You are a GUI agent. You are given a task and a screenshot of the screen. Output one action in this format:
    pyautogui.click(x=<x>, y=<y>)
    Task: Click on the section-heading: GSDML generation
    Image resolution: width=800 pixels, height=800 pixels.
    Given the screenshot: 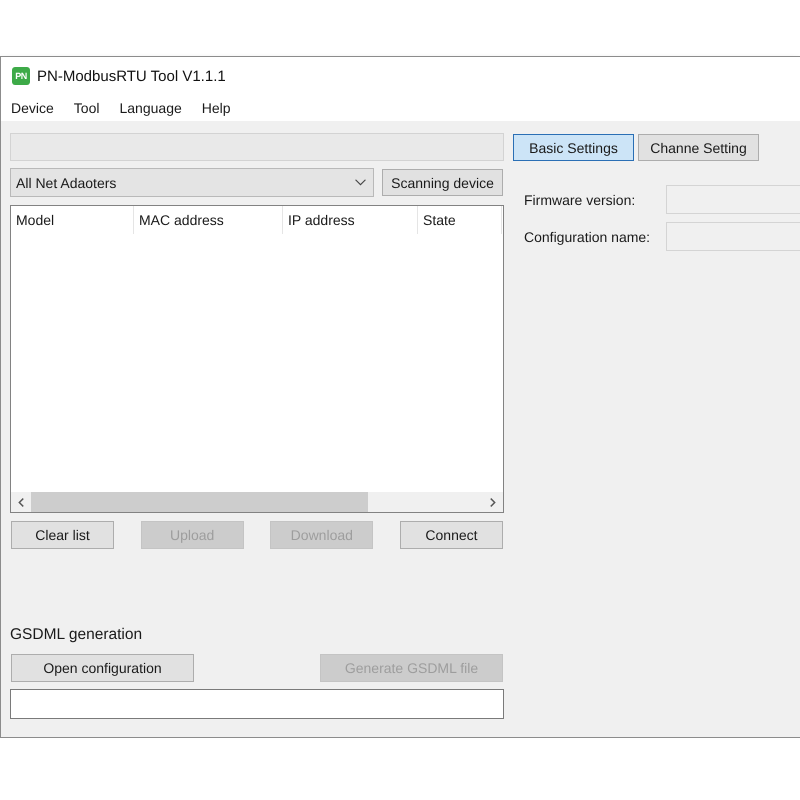 What is the action you would take?
    pyautogui.click(x=77, y=635)
    